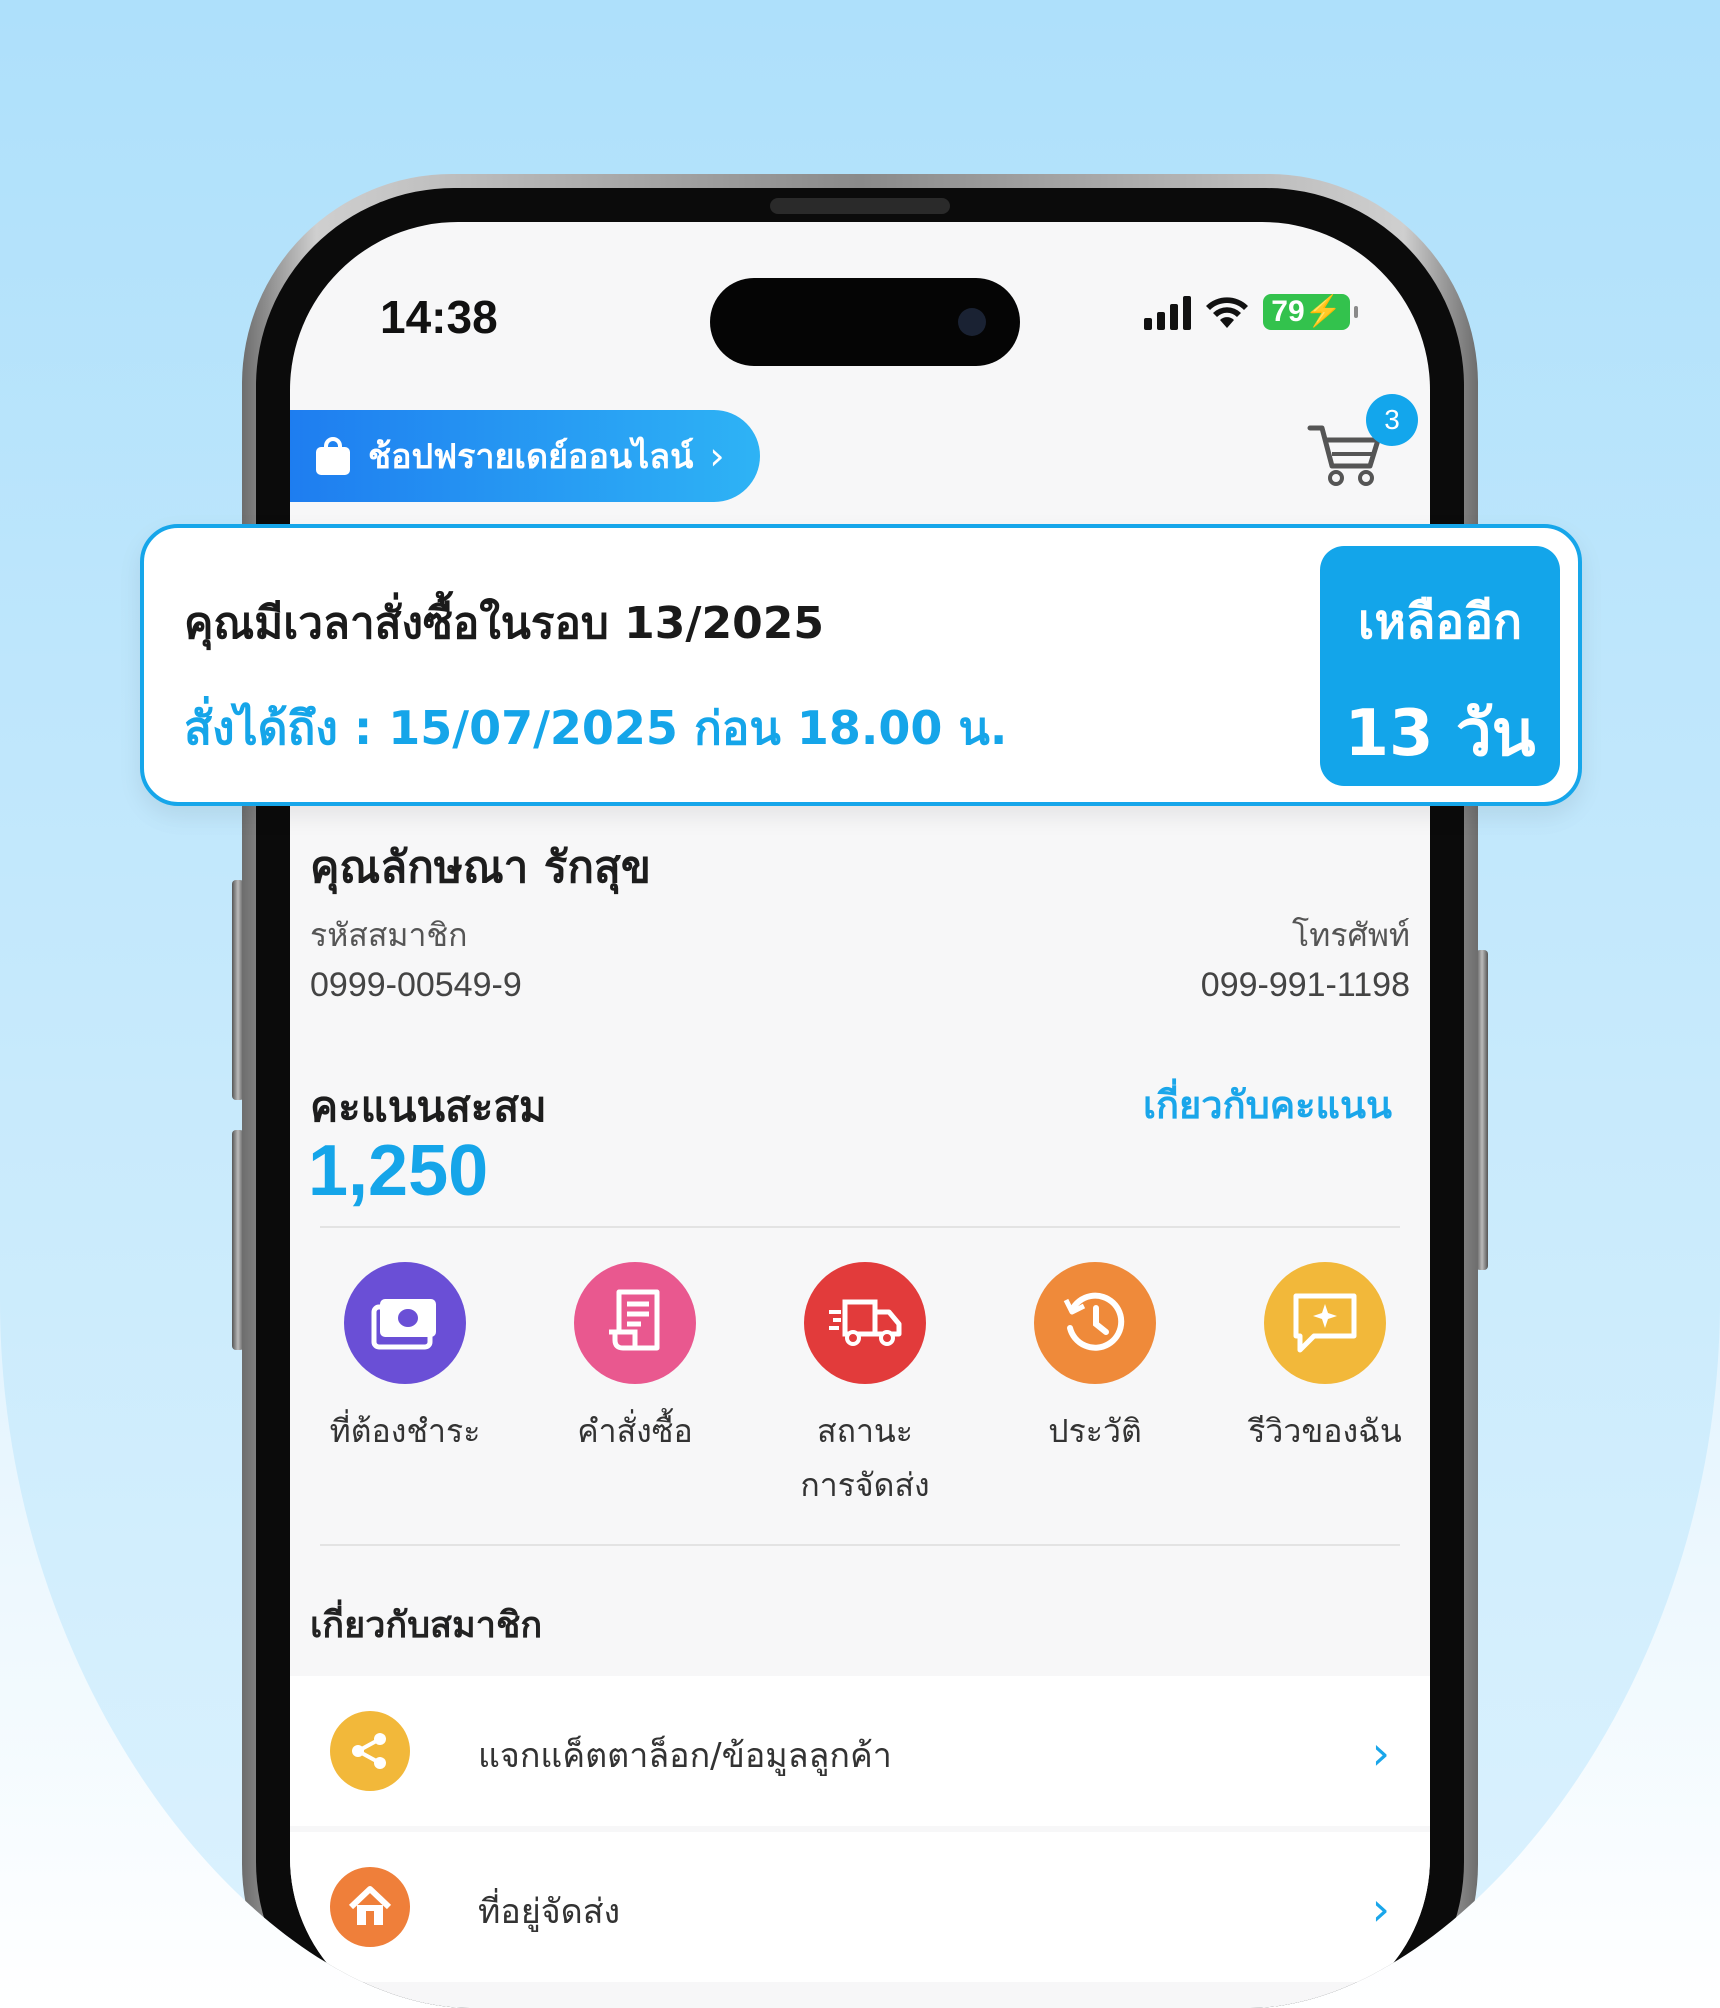 Image resolution: width=1720 pixels, height=2008 pixels. I want to click on action-my-reviews: รีวิวของฉัน, so click(1320, 1360).